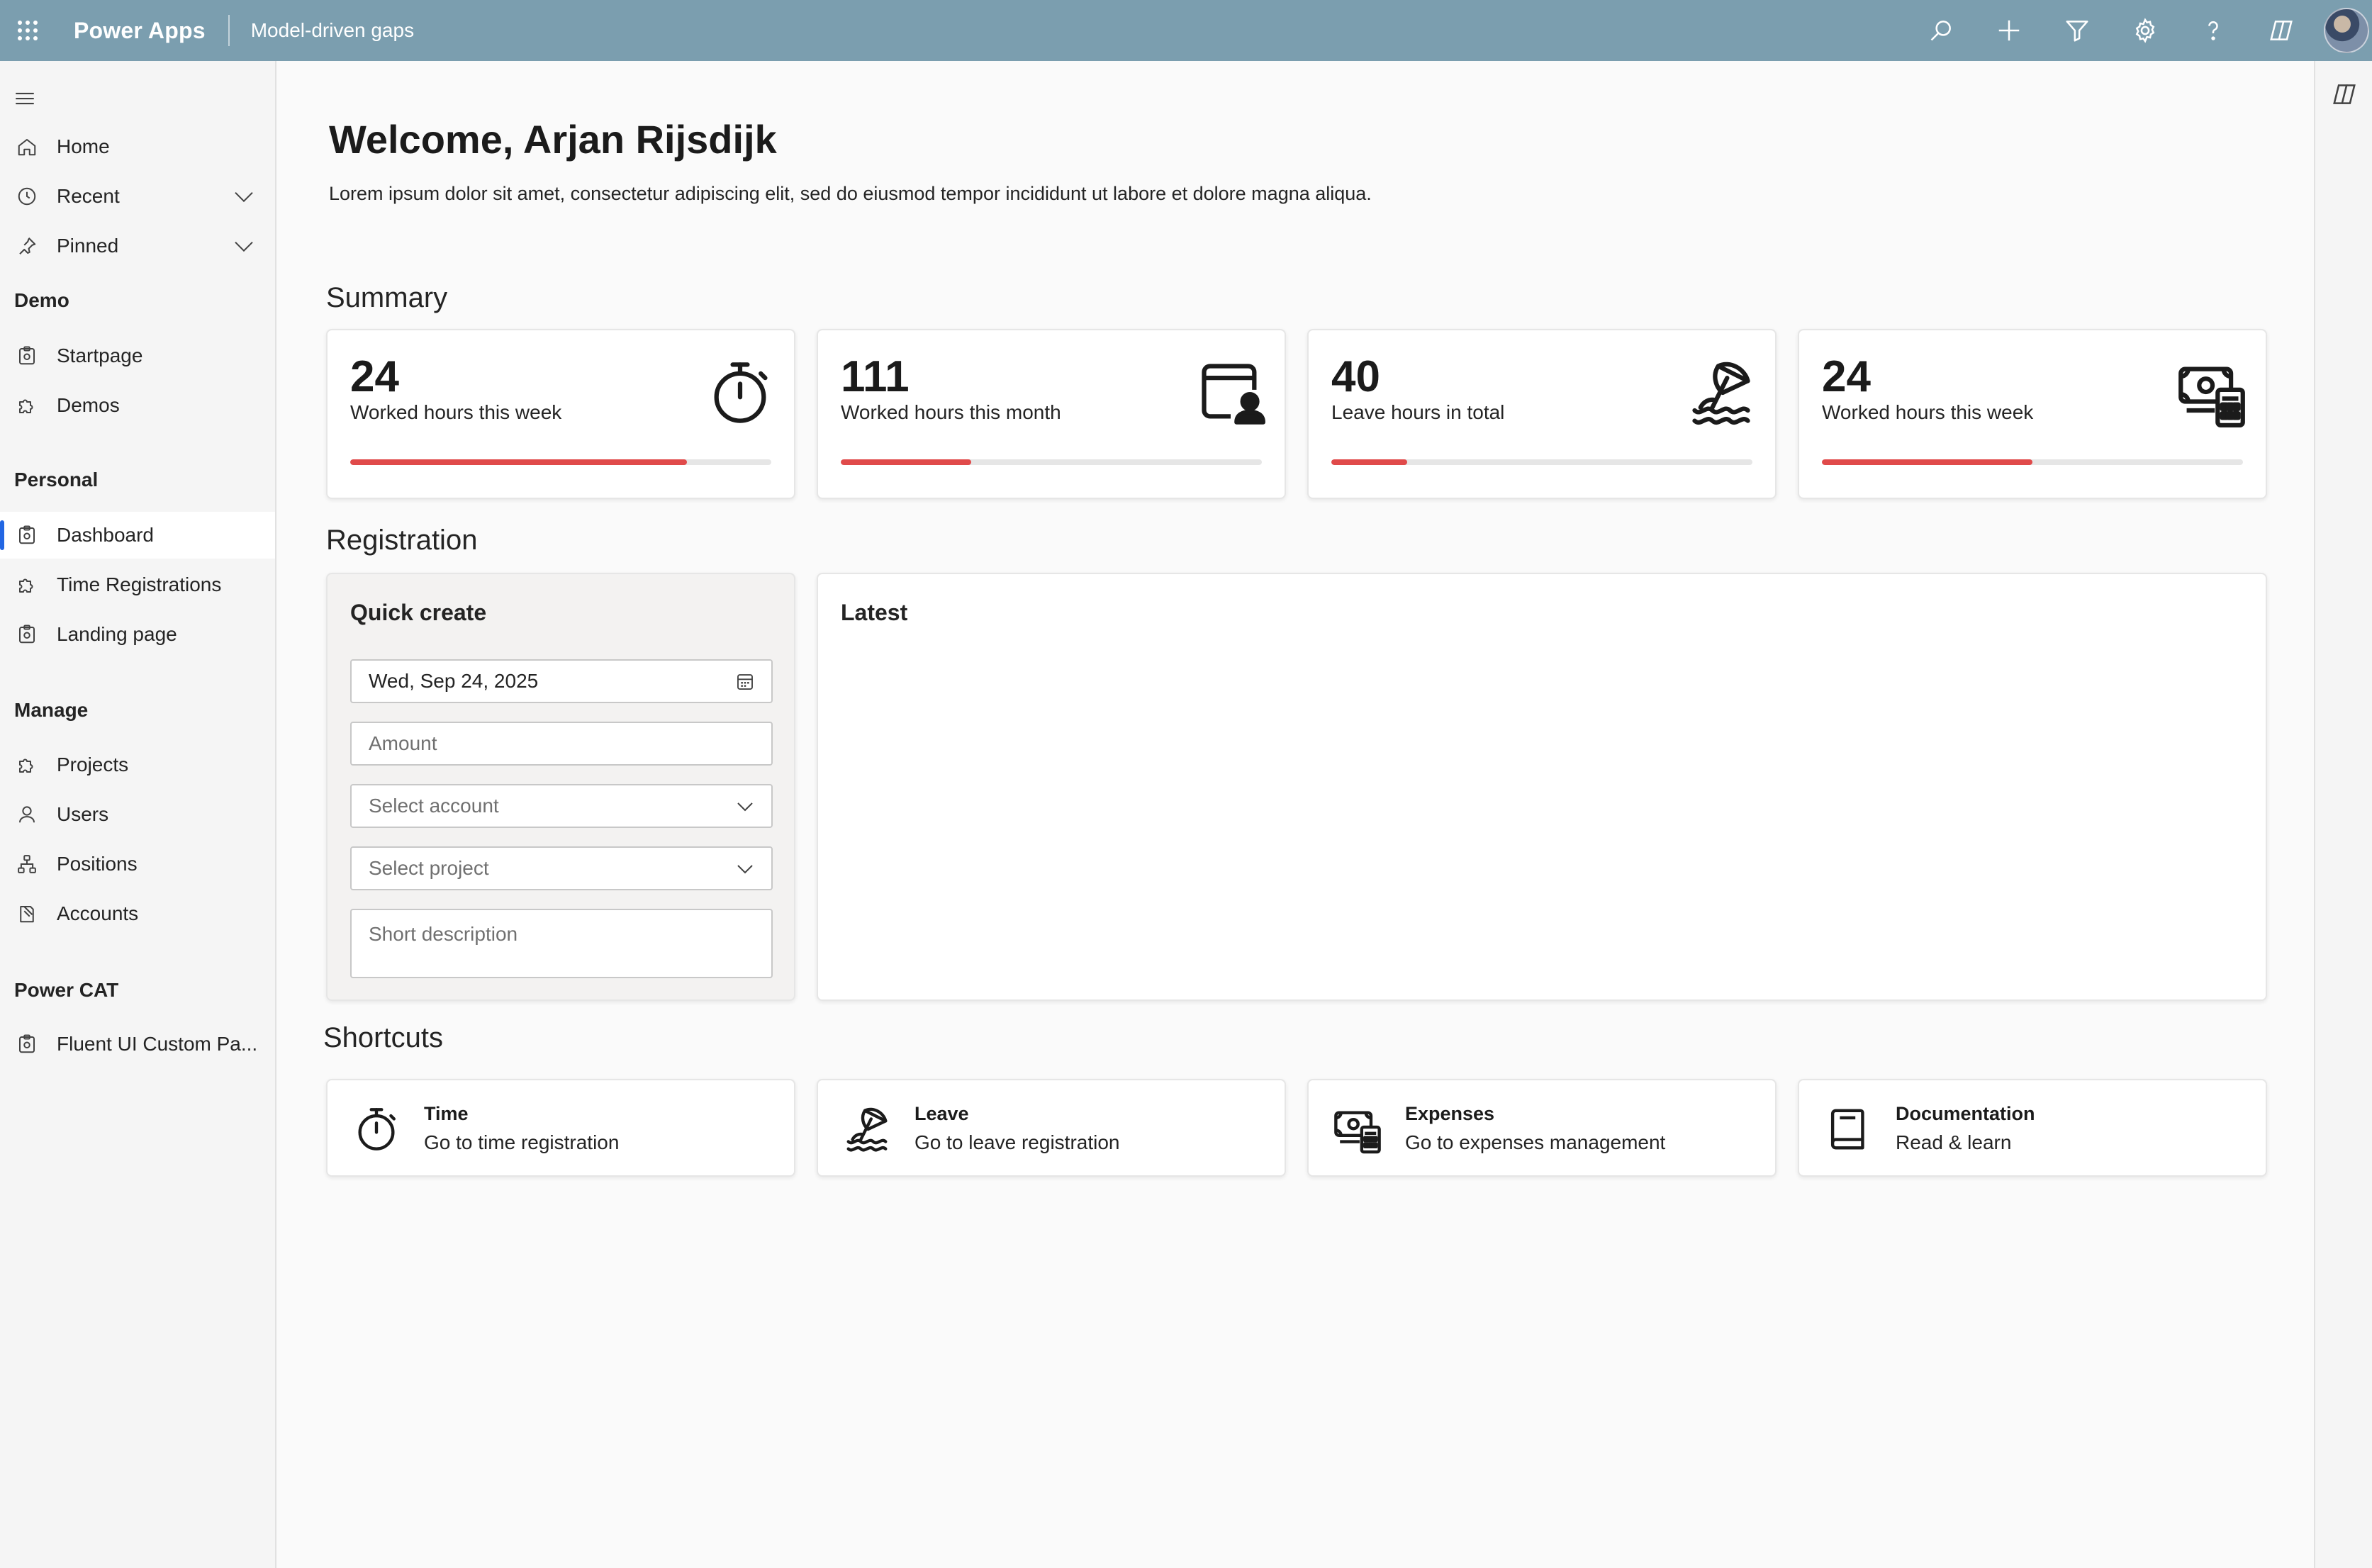 Image resolution: width=2372 pixels, height=1568 pixels. Describe the element at coordinates (88, 405) in the screenshot. I see `nav-item-label: Demos` at that location.